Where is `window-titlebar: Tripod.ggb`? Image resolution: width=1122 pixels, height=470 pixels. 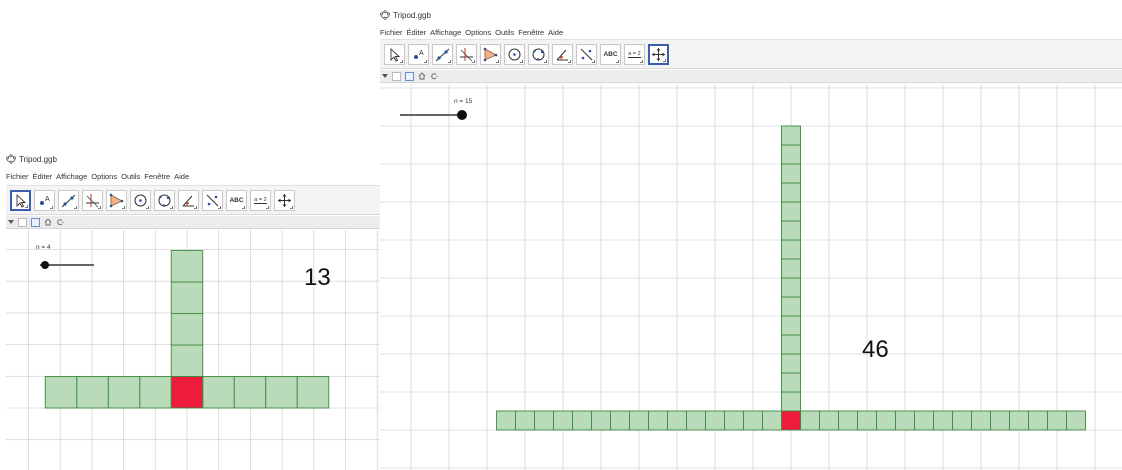 window-titlebar: Tripod.ggb is located at coordinates (31, 159).